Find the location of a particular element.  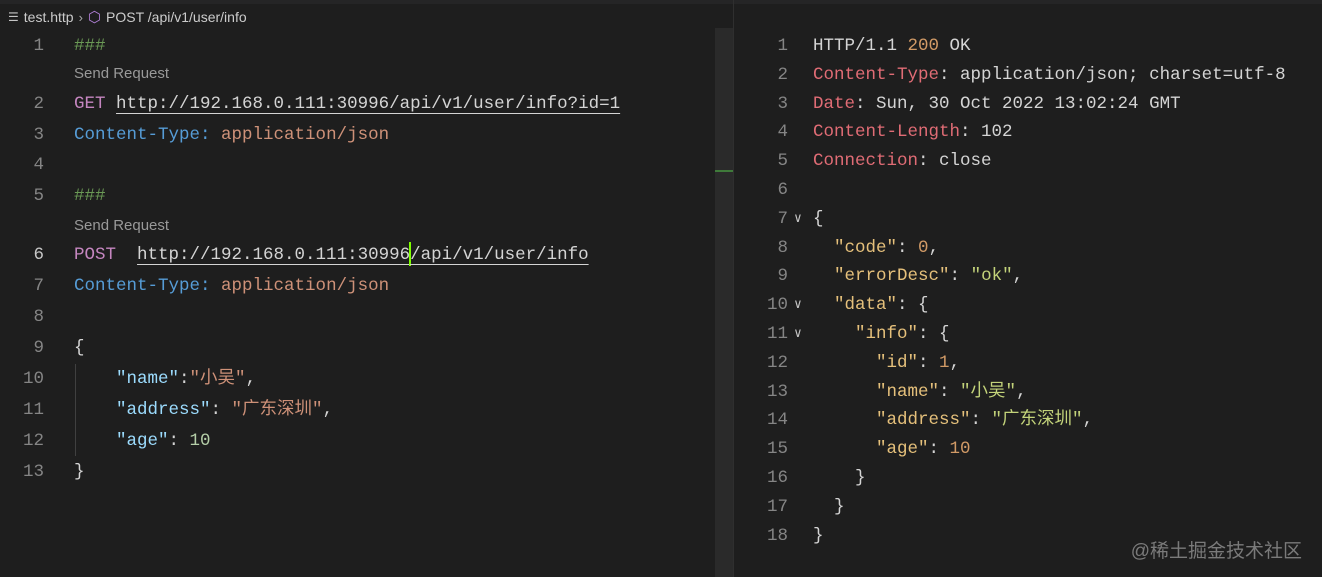

token: Connection is located at coordinates (866, 161).